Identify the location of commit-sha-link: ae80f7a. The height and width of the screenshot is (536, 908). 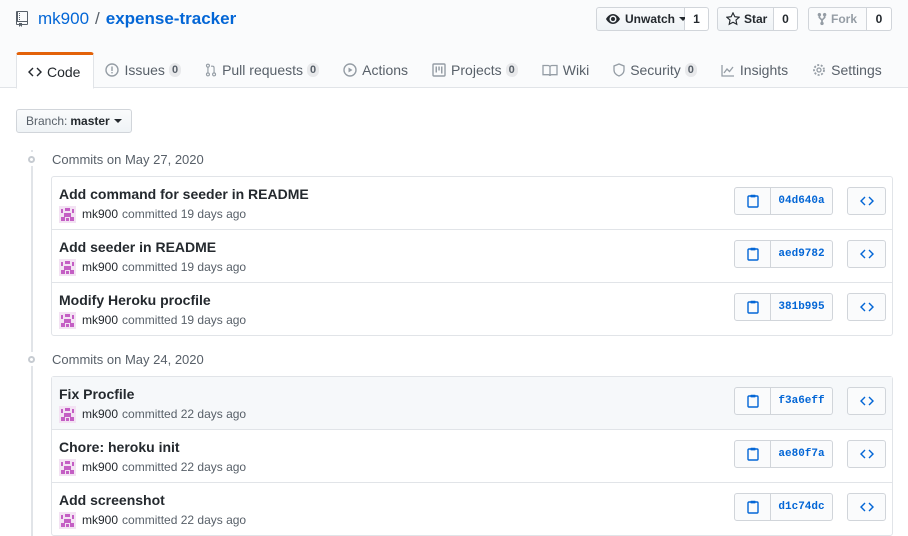
(802, 454).